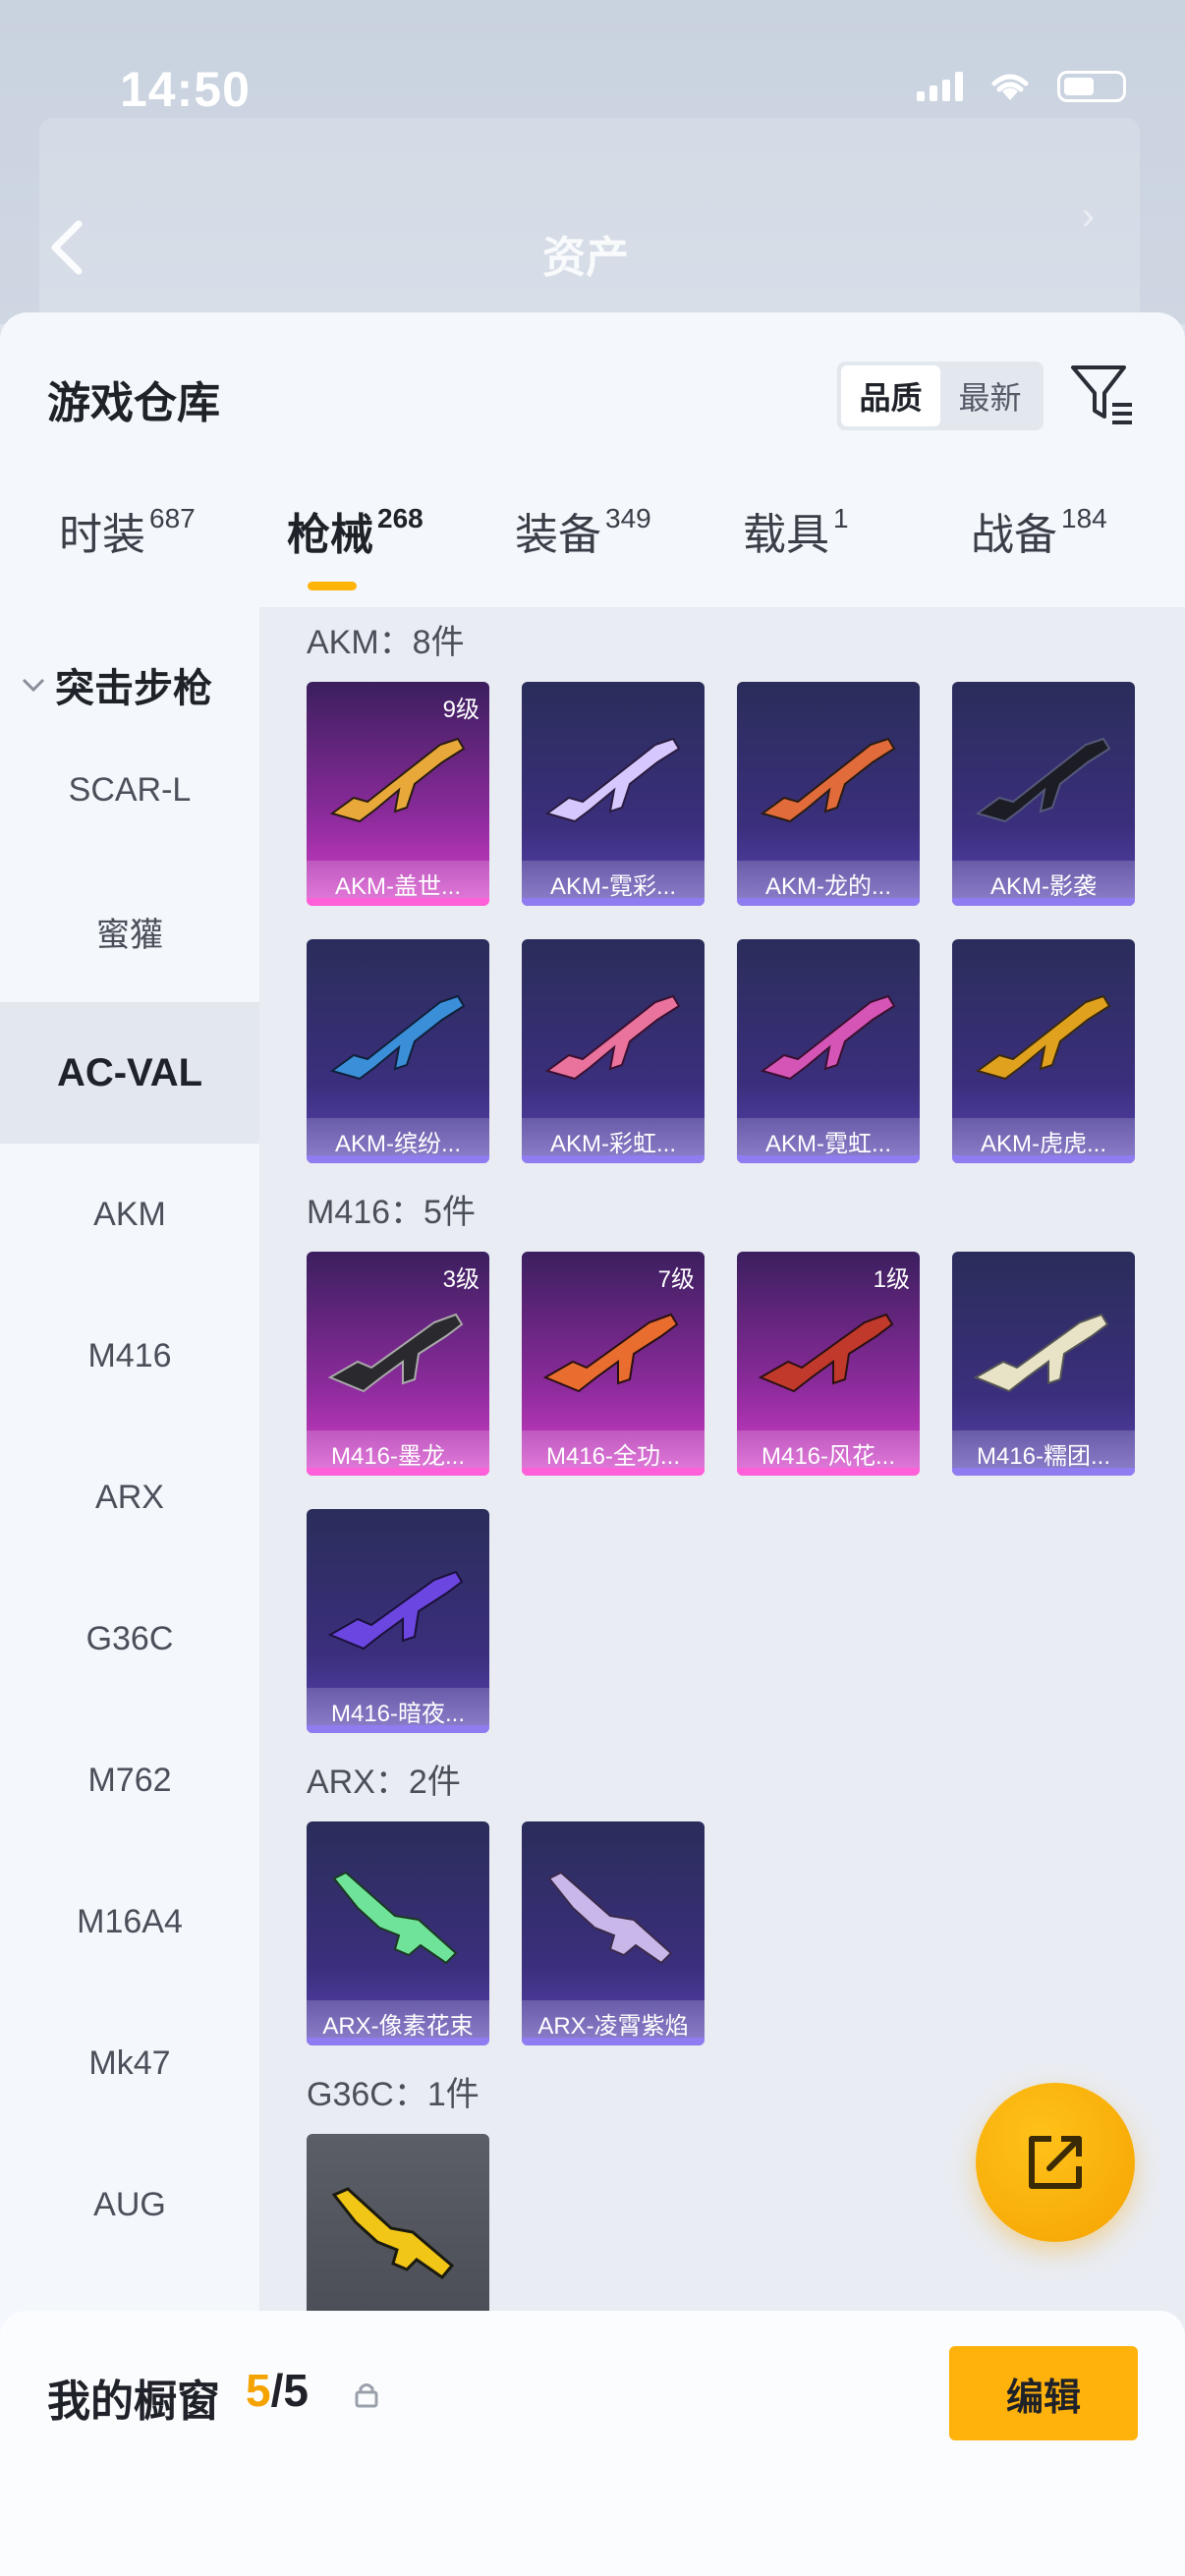  What do you see at coordinates (1010, 87) in the screenshot?
I see `wifi-icon` at bounding box center [1010, 87].